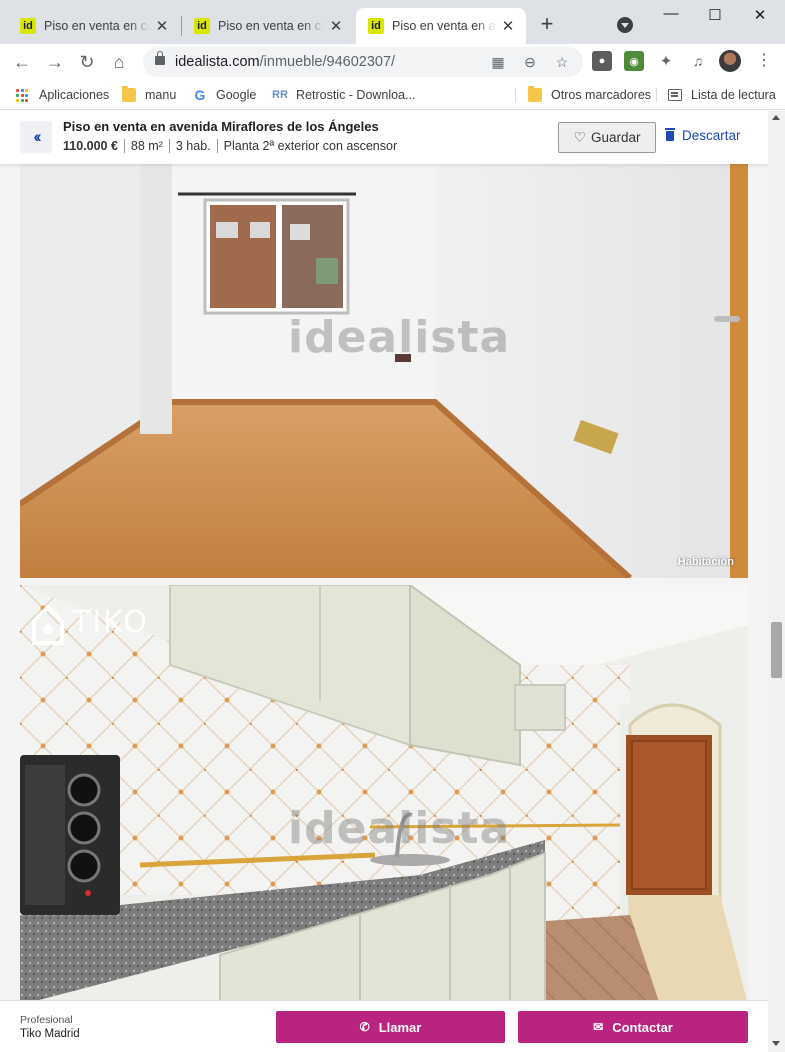 The height and width of the screenshot is (1052, 785). I want to click on extension-2-icon: ◉, so click(634, 61).